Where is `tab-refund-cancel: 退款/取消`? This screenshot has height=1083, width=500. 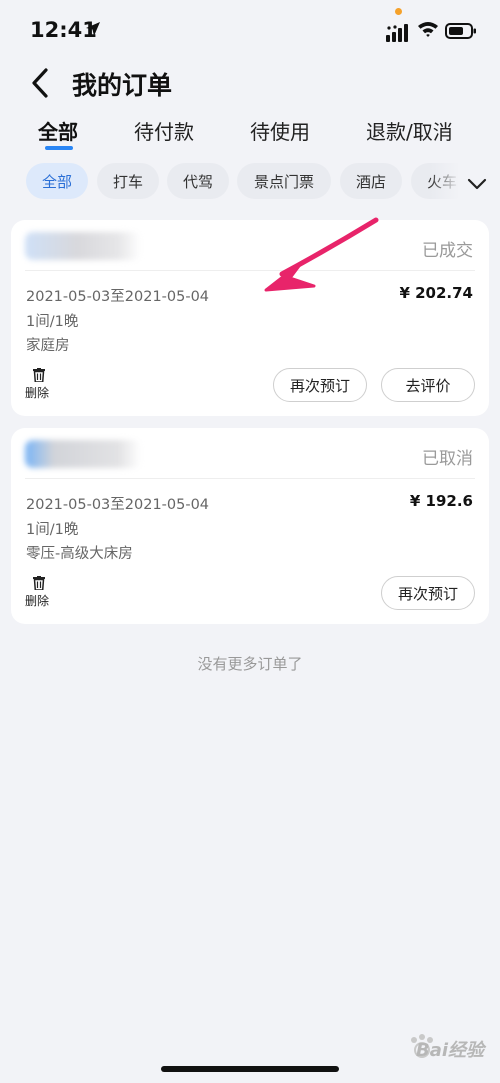
tab-refund-cancel: 退款/取消 is located at coordinates (409, 130).